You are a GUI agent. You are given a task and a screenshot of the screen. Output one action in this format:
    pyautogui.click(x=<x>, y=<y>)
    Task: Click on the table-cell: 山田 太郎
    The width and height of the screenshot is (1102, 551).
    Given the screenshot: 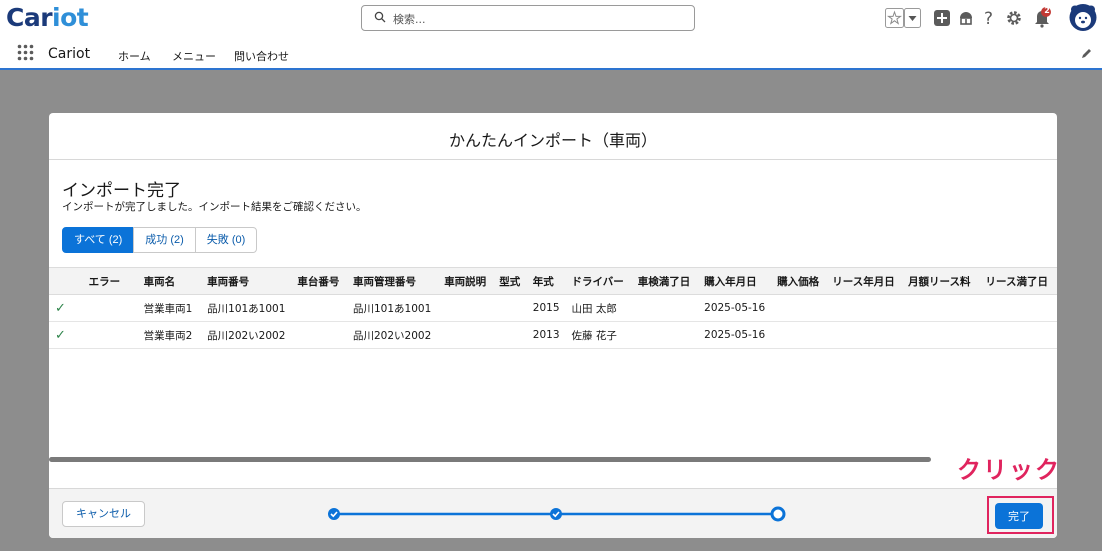 What is the action you would take?
    pyautogui.click(x=598, y=308)
    